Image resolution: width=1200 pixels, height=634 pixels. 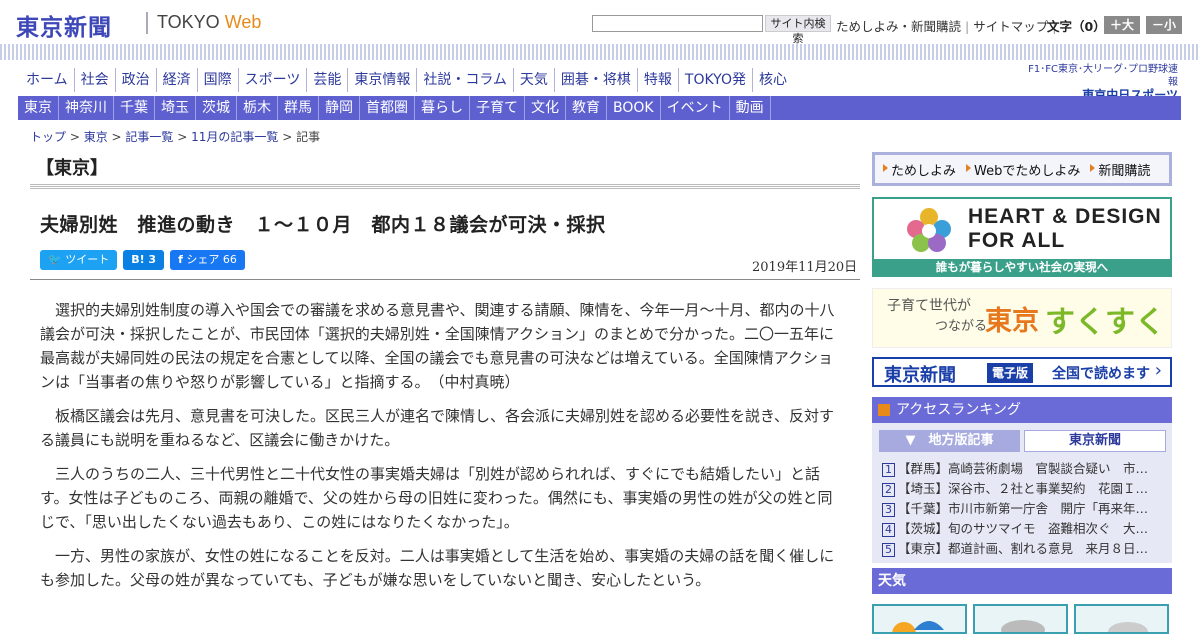 What do you see at coordinates (1105, 322) in the screenshot?
I see `suku-text-4: すくすく` at bounding box center [1105, 322].